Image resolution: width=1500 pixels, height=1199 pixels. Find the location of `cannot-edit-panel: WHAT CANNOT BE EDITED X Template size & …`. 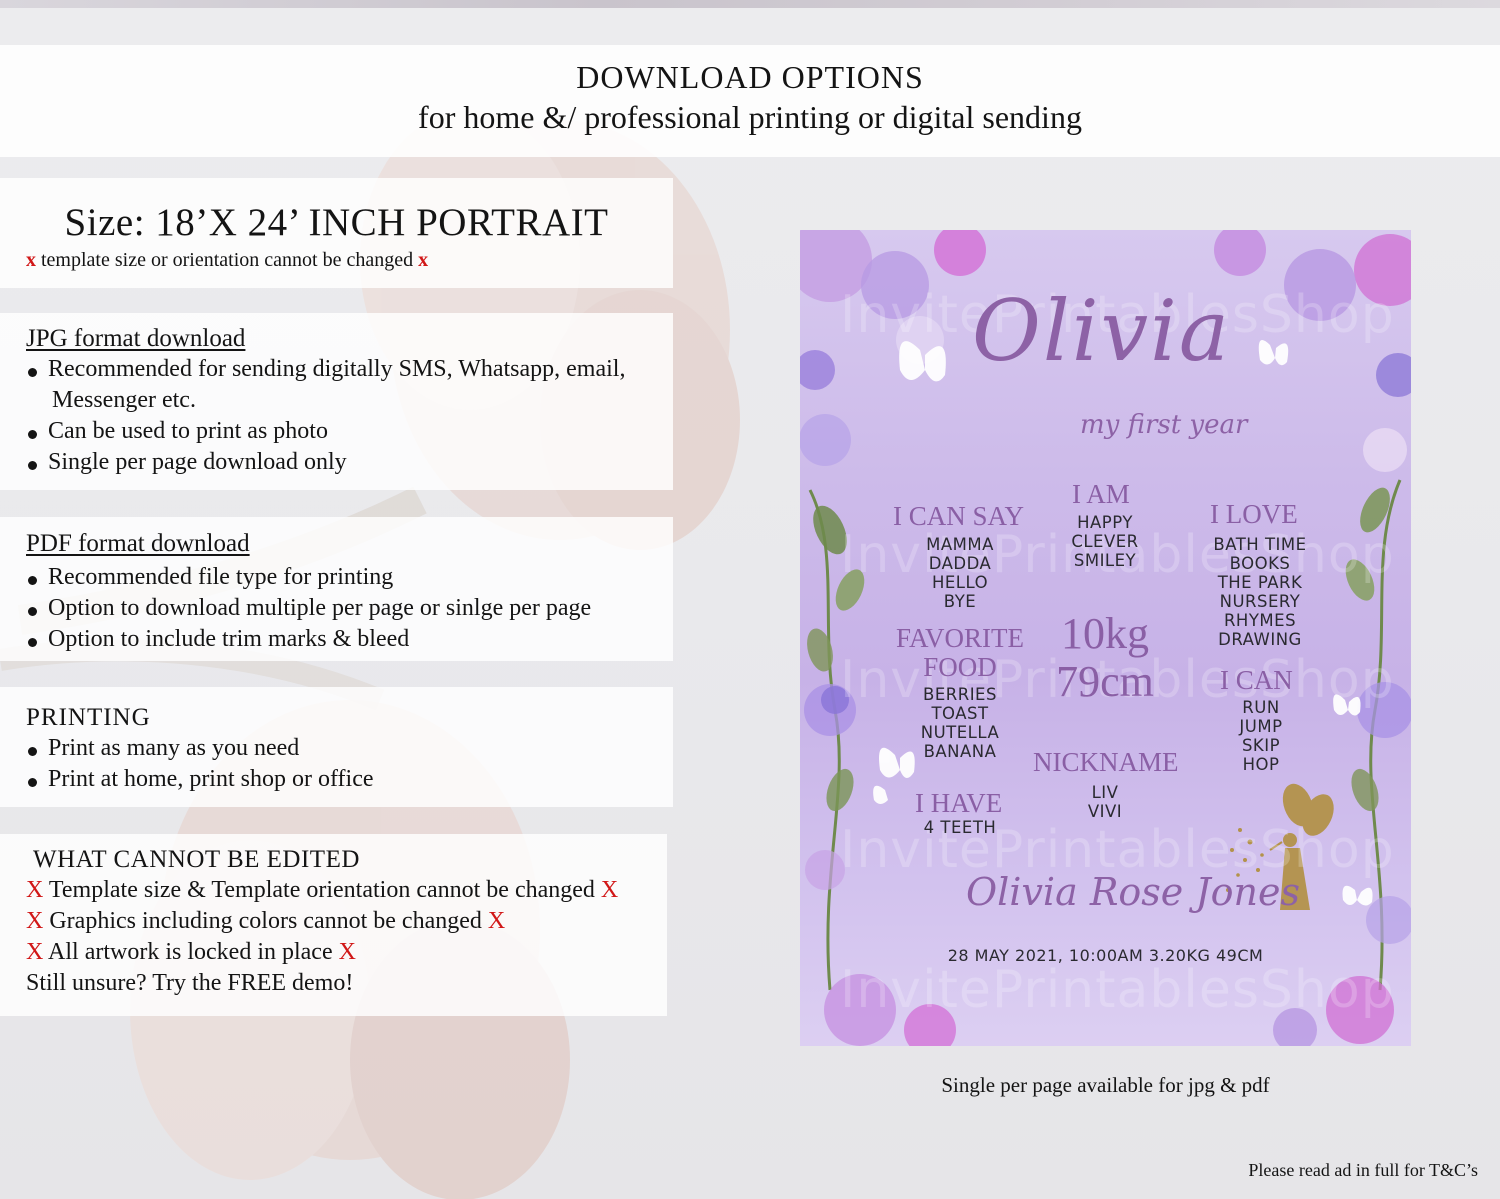

cannot-edit-panel: WHAT CANNOT BE EDITED X Template size & … is located at coordinates (333, 925).